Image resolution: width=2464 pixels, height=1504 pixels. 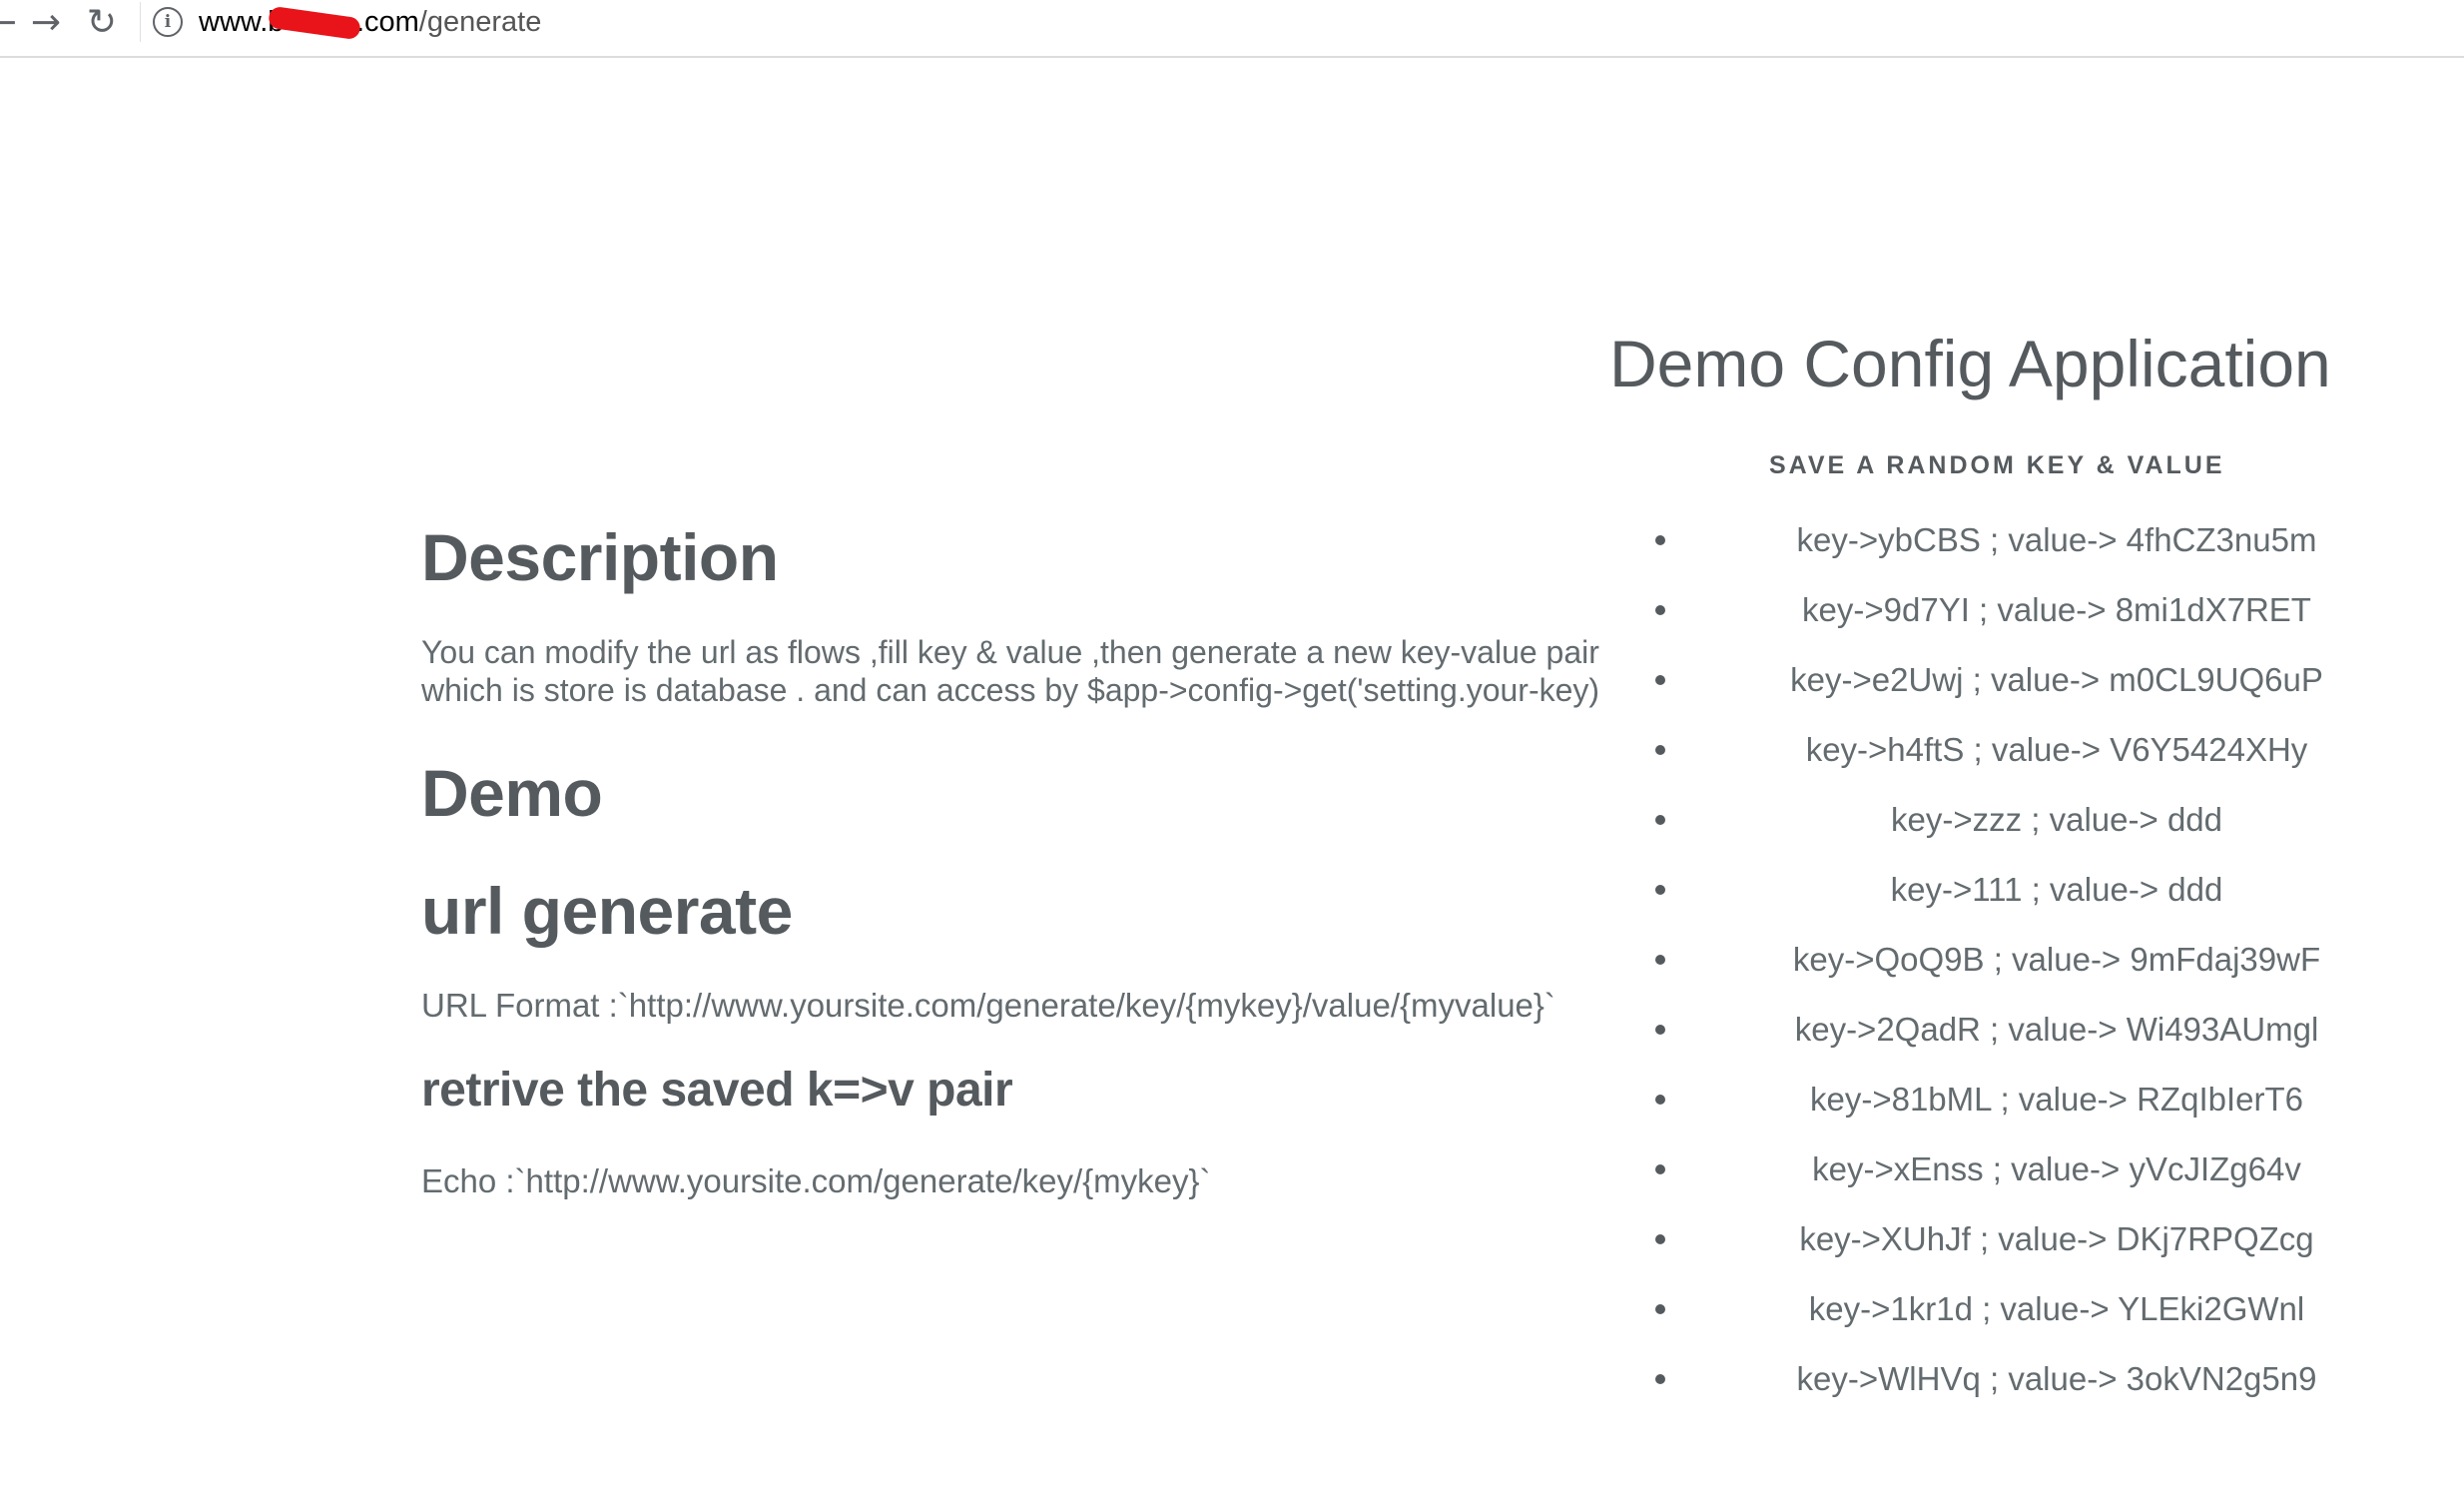 What do you see at coordinates (2056, 679) in the screenshot?
I see `key-value-text: key->e2Uwj ; value-> m0CL9UQ6uP` at bounding box center [2056, 679].